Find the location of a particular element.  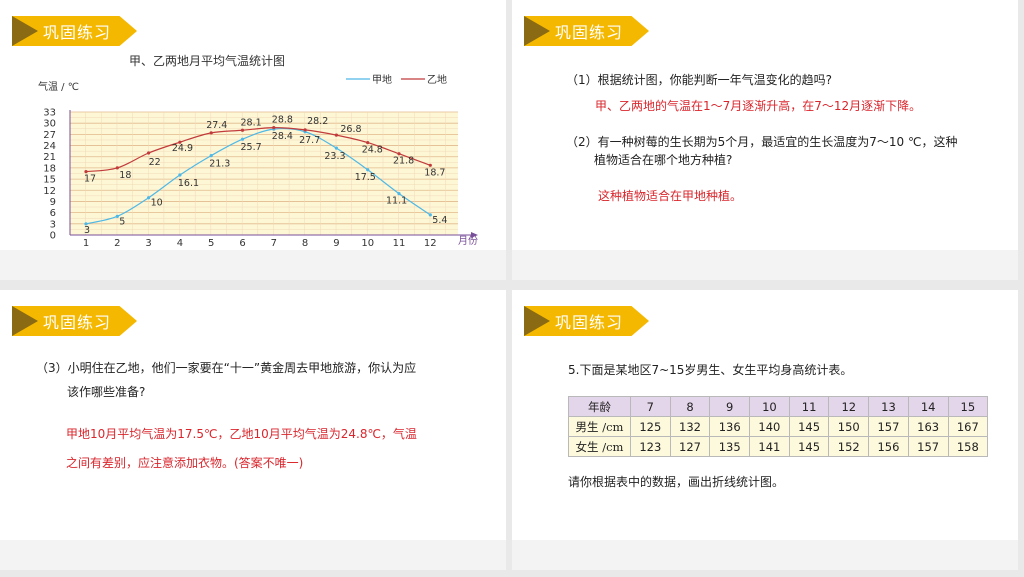

table-cell: 132 is located at coordinates (690, 426).